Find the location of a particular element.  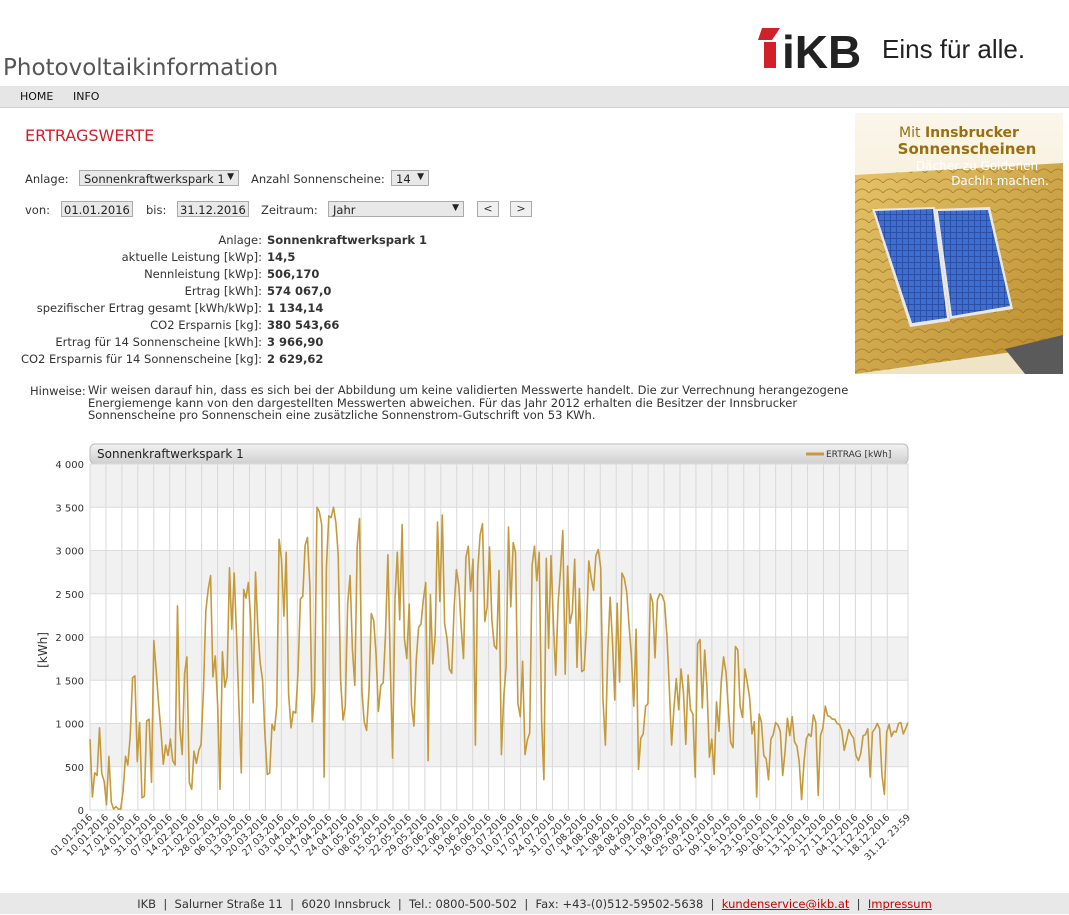

banner-line3: Dächer zu Goldenen is located at coordinates (977, 166).